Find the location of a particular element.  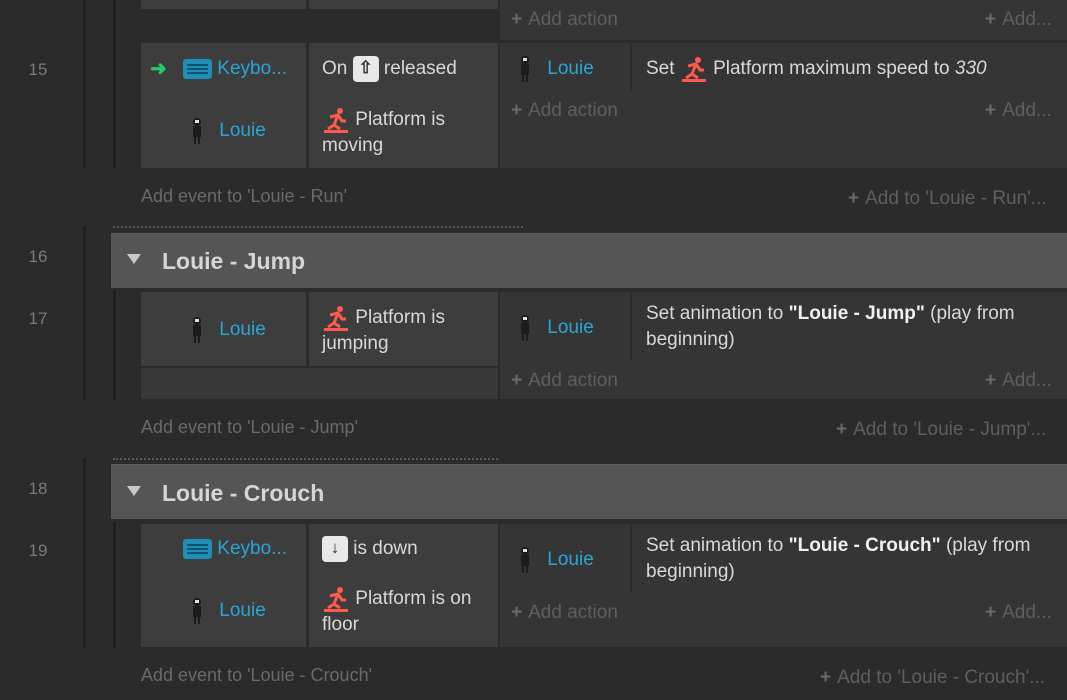

down-arrow-key-icon: ↓ is located at coordinates (335, 549).